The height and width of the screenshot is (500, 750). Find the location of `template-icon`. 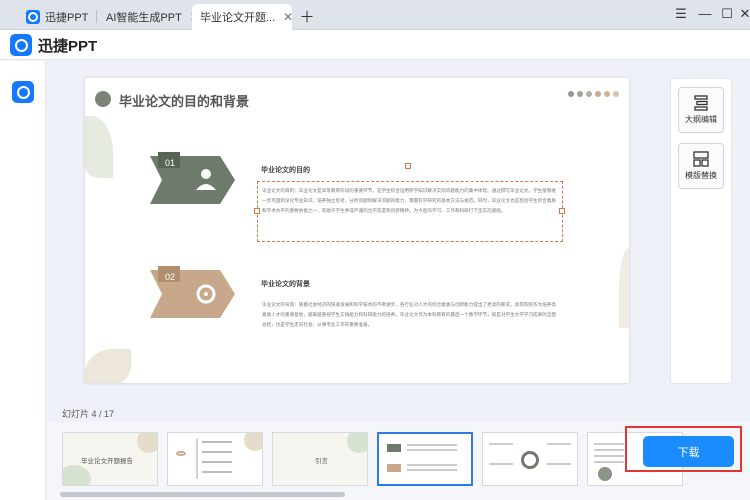

template-icon is located at coordinates (701, 159).